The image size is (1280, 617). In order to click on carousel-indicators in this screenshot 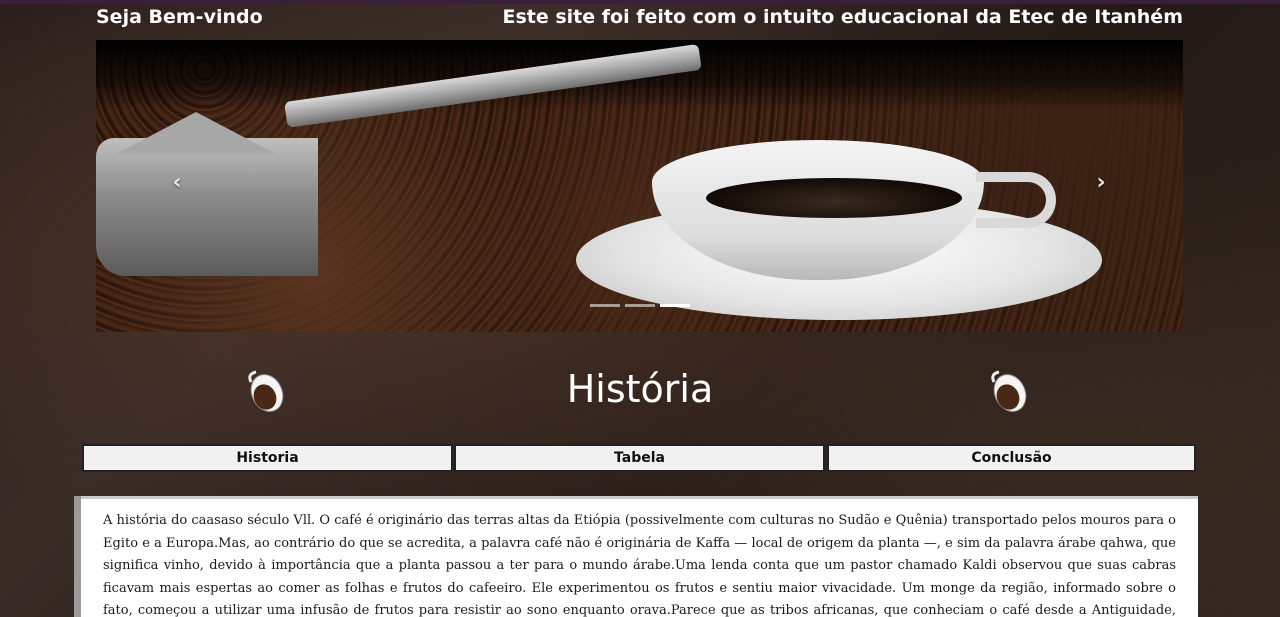, I will do `click(640, 305)`.